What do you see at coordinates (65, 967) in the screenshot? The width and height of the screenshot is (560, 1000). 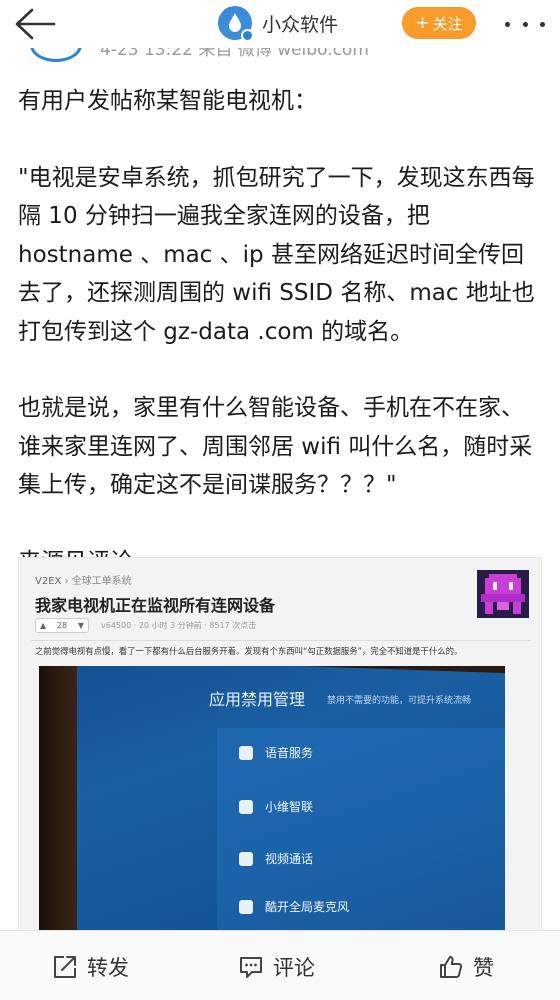 I see `repost-icon` at bounding box center [65, 967].